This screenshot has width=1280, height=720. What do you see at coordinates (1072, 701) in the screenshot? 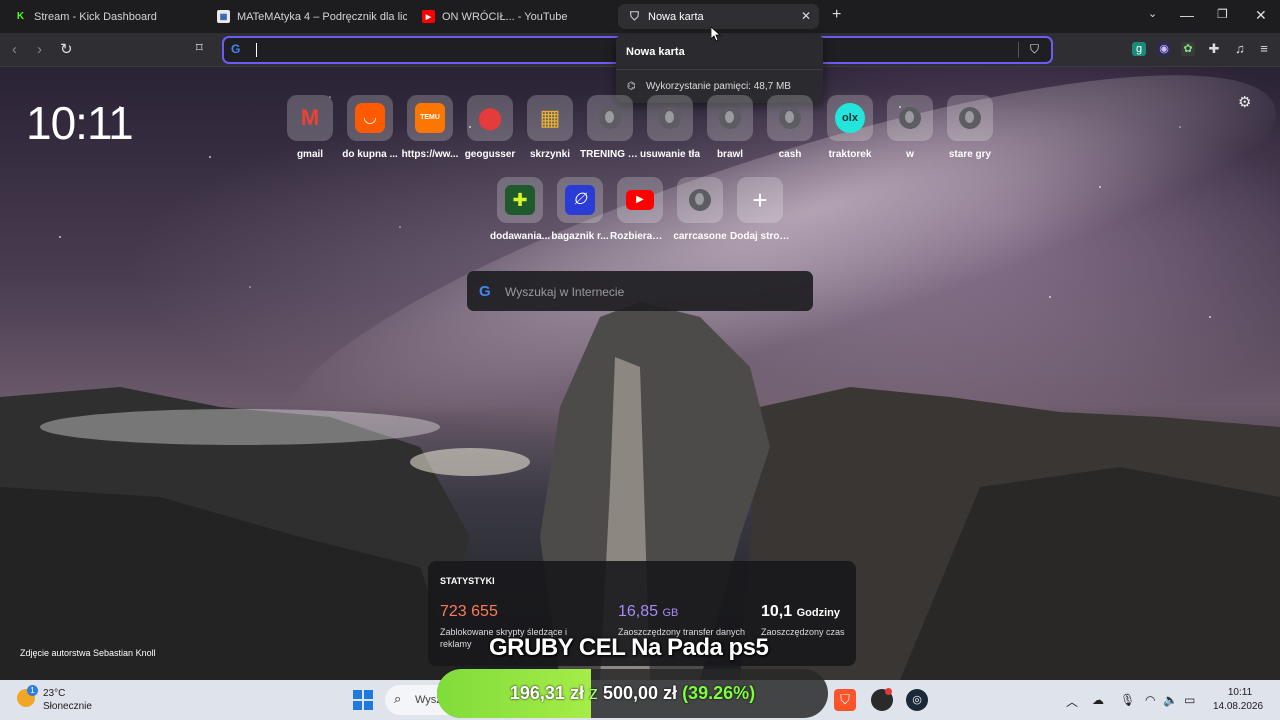
I see `chevron-up-icon: ︿` at bounding box center [1072, 701].